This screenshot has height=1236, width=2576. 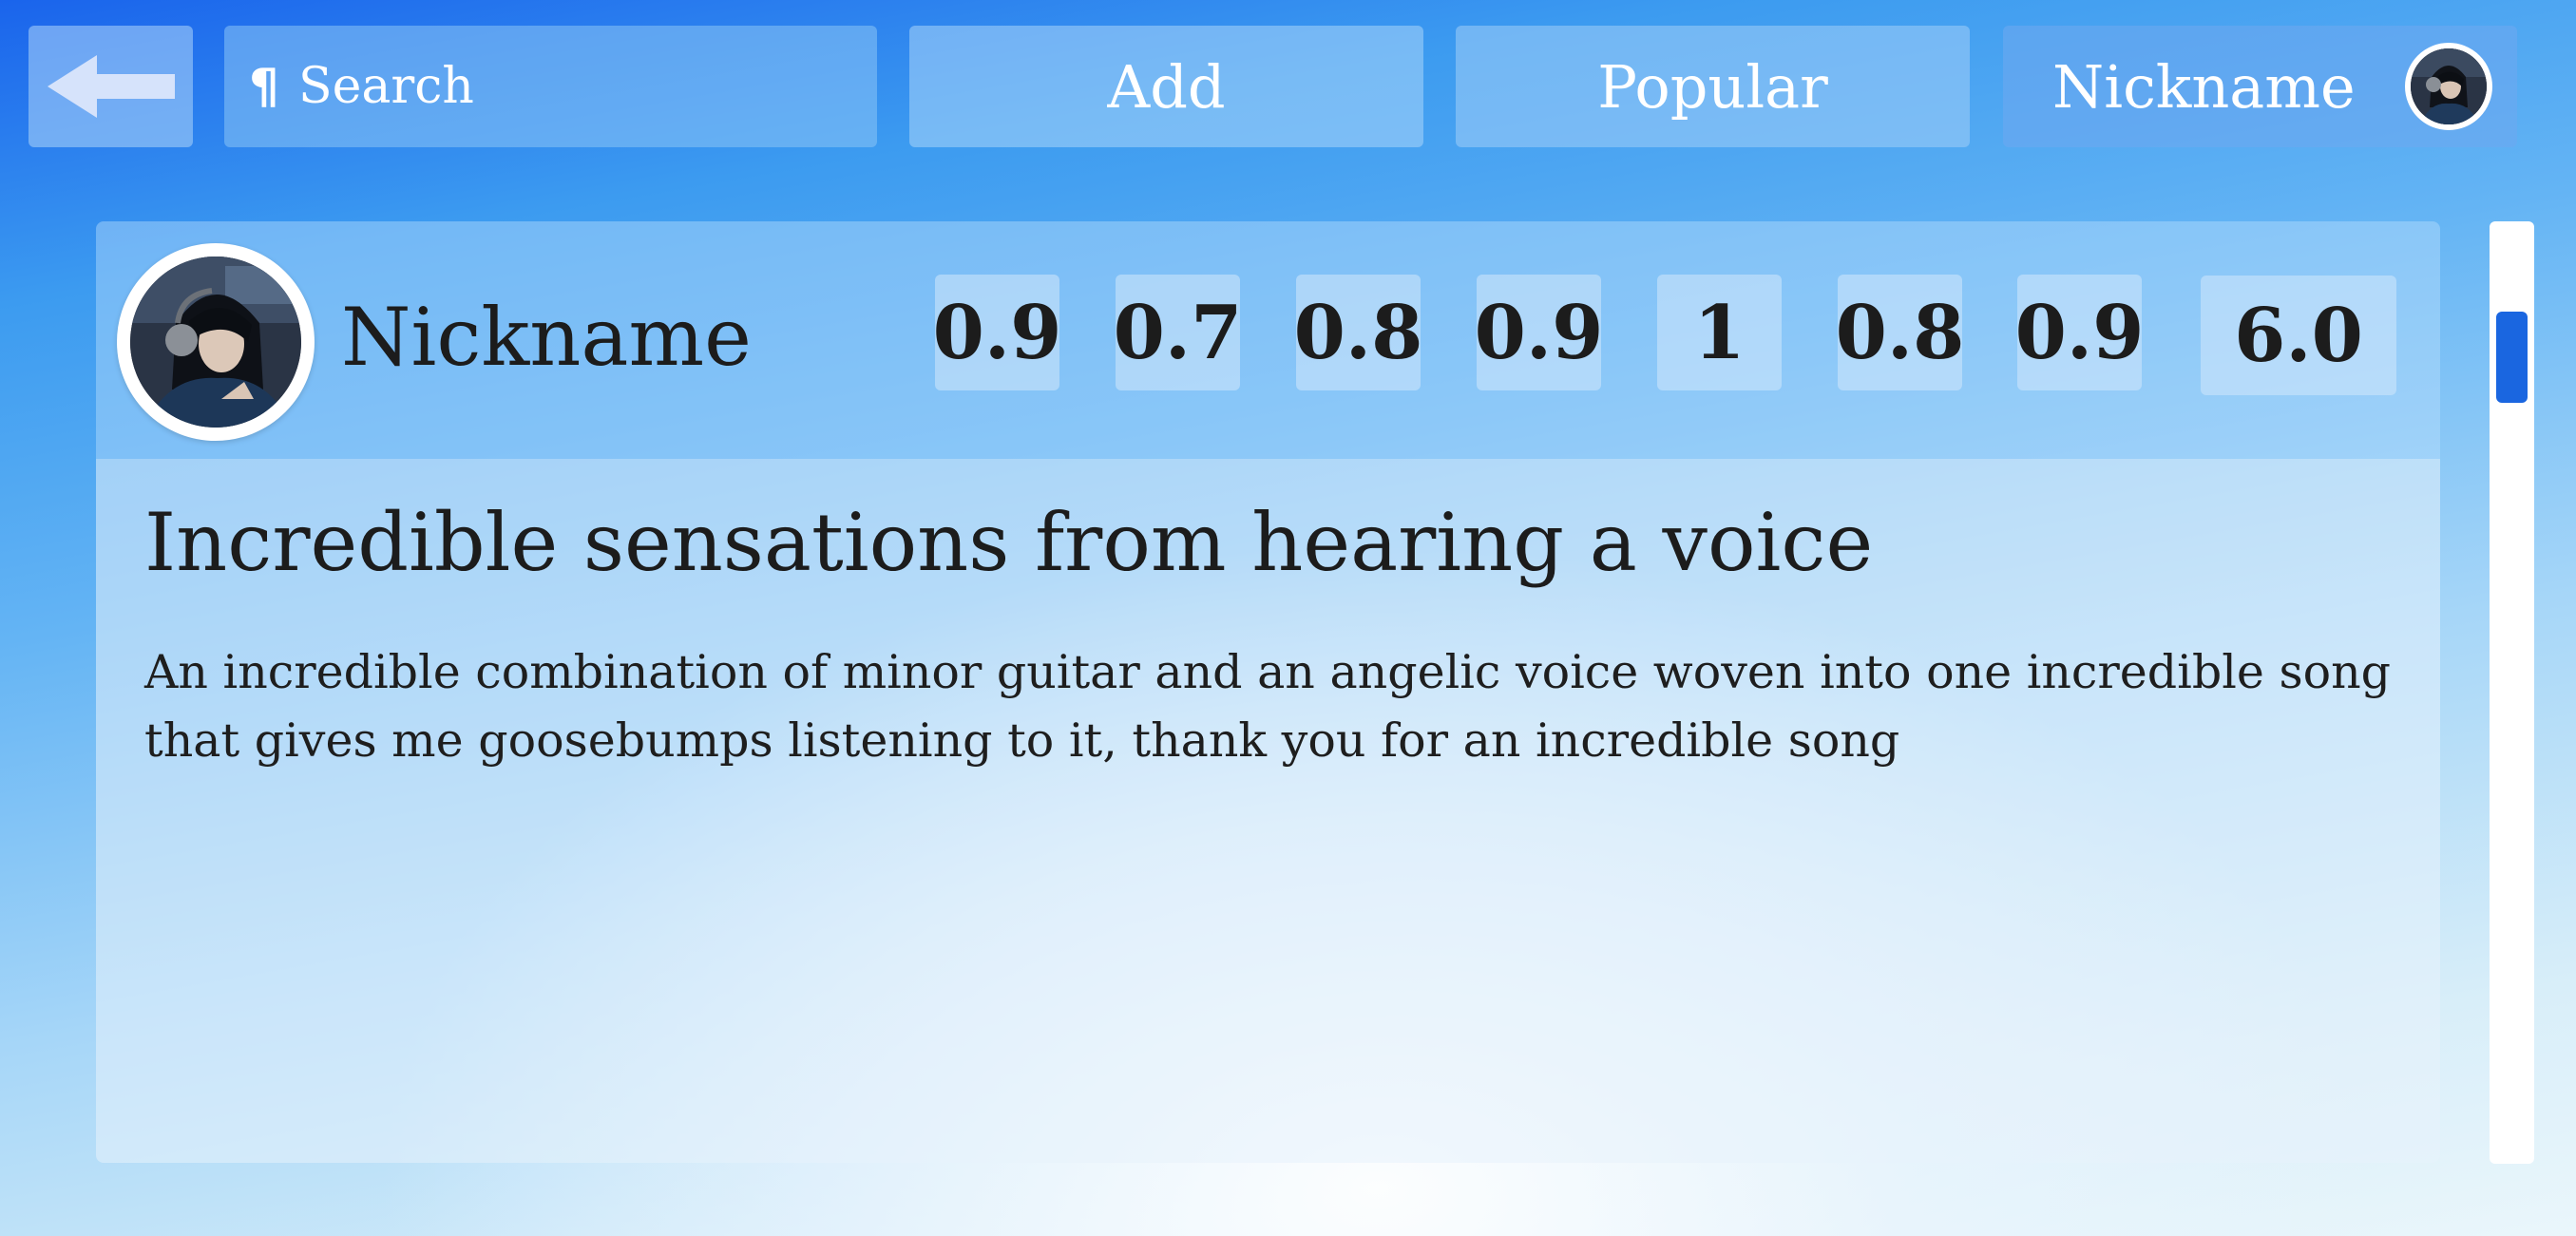 I want to click on add-button: Add, so click(x=1166, y=86).